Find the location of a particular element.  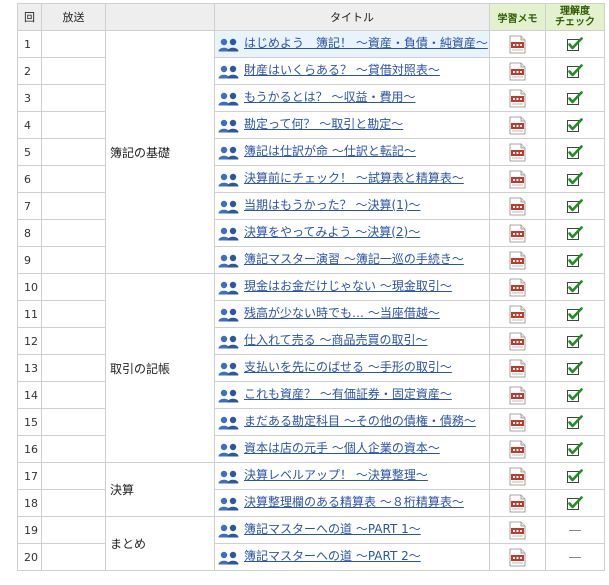

title-wrapper: はじめよう 簿記！ ～資産・負債・純資産～ is located at coordinates (353, 44).